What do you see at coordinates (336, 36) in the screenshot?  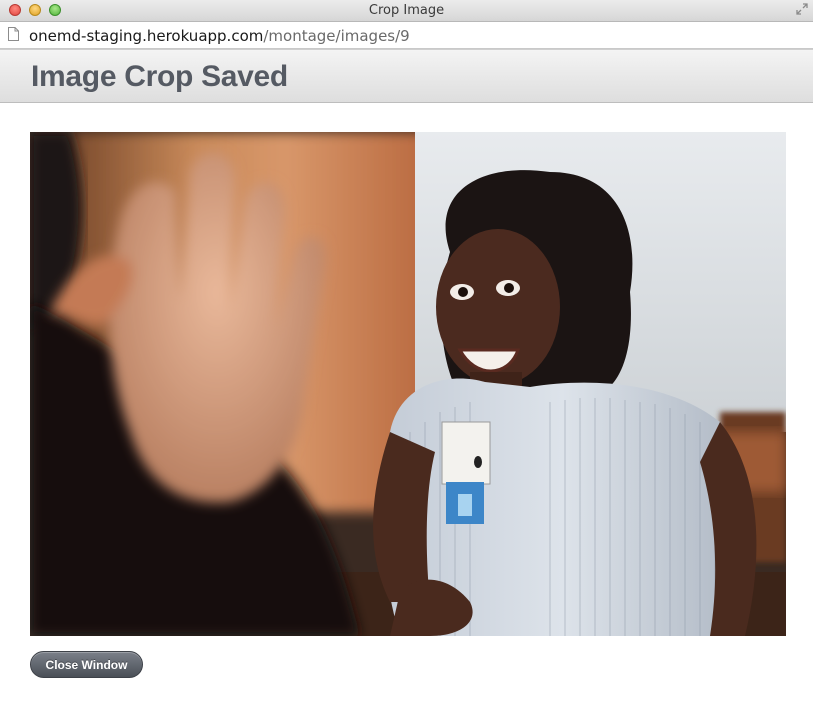 I see `url-path: /montage/images/9` at bounding box center [336, 36].